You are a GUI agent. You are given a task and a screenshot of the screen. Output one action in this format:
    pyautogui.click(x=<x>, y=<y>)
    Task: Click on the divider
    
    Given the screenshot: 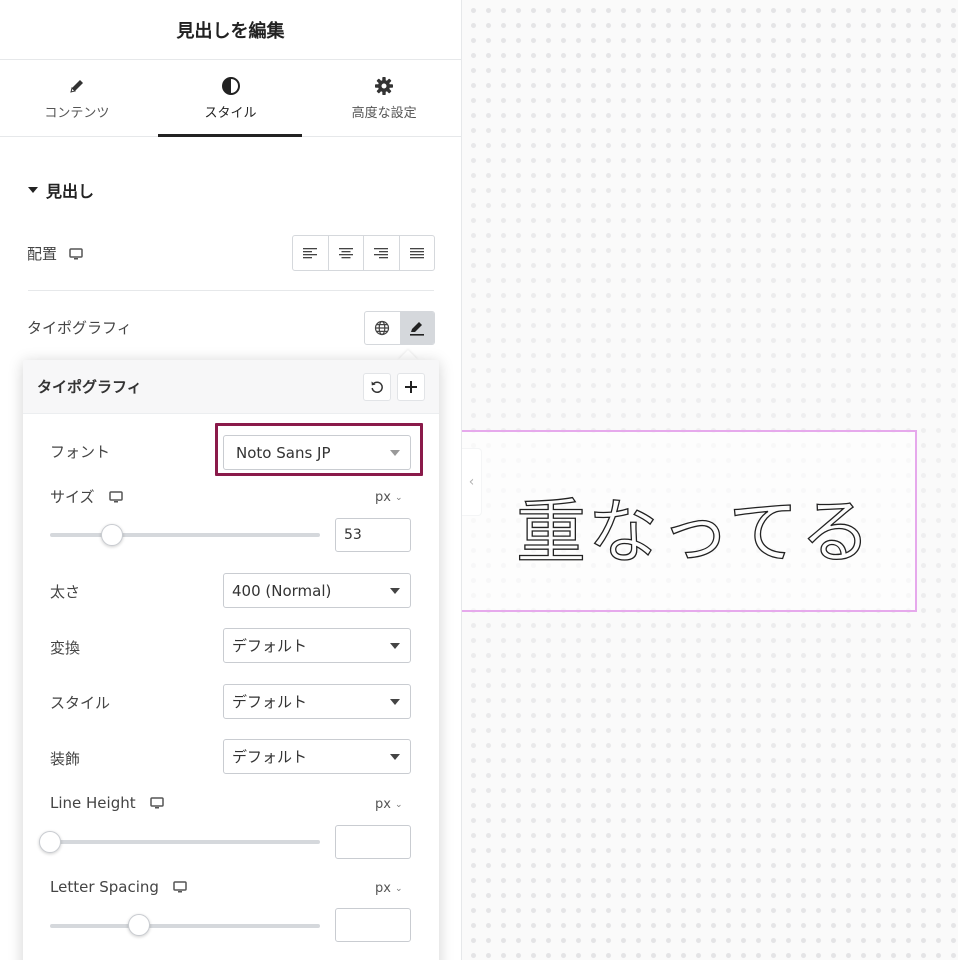 What is the action you would take?
    pyautogui.click(x=231, y=290)
    